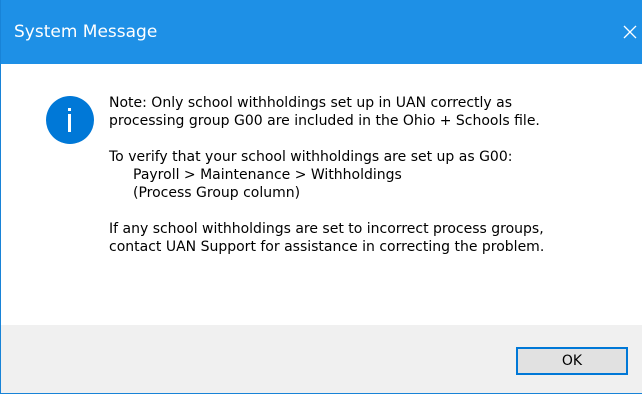  Describe the element at coordinates (267, 175) in the screenshot. I see `message-line-4: Payroll > Maintenance > Withholdings` at that location.